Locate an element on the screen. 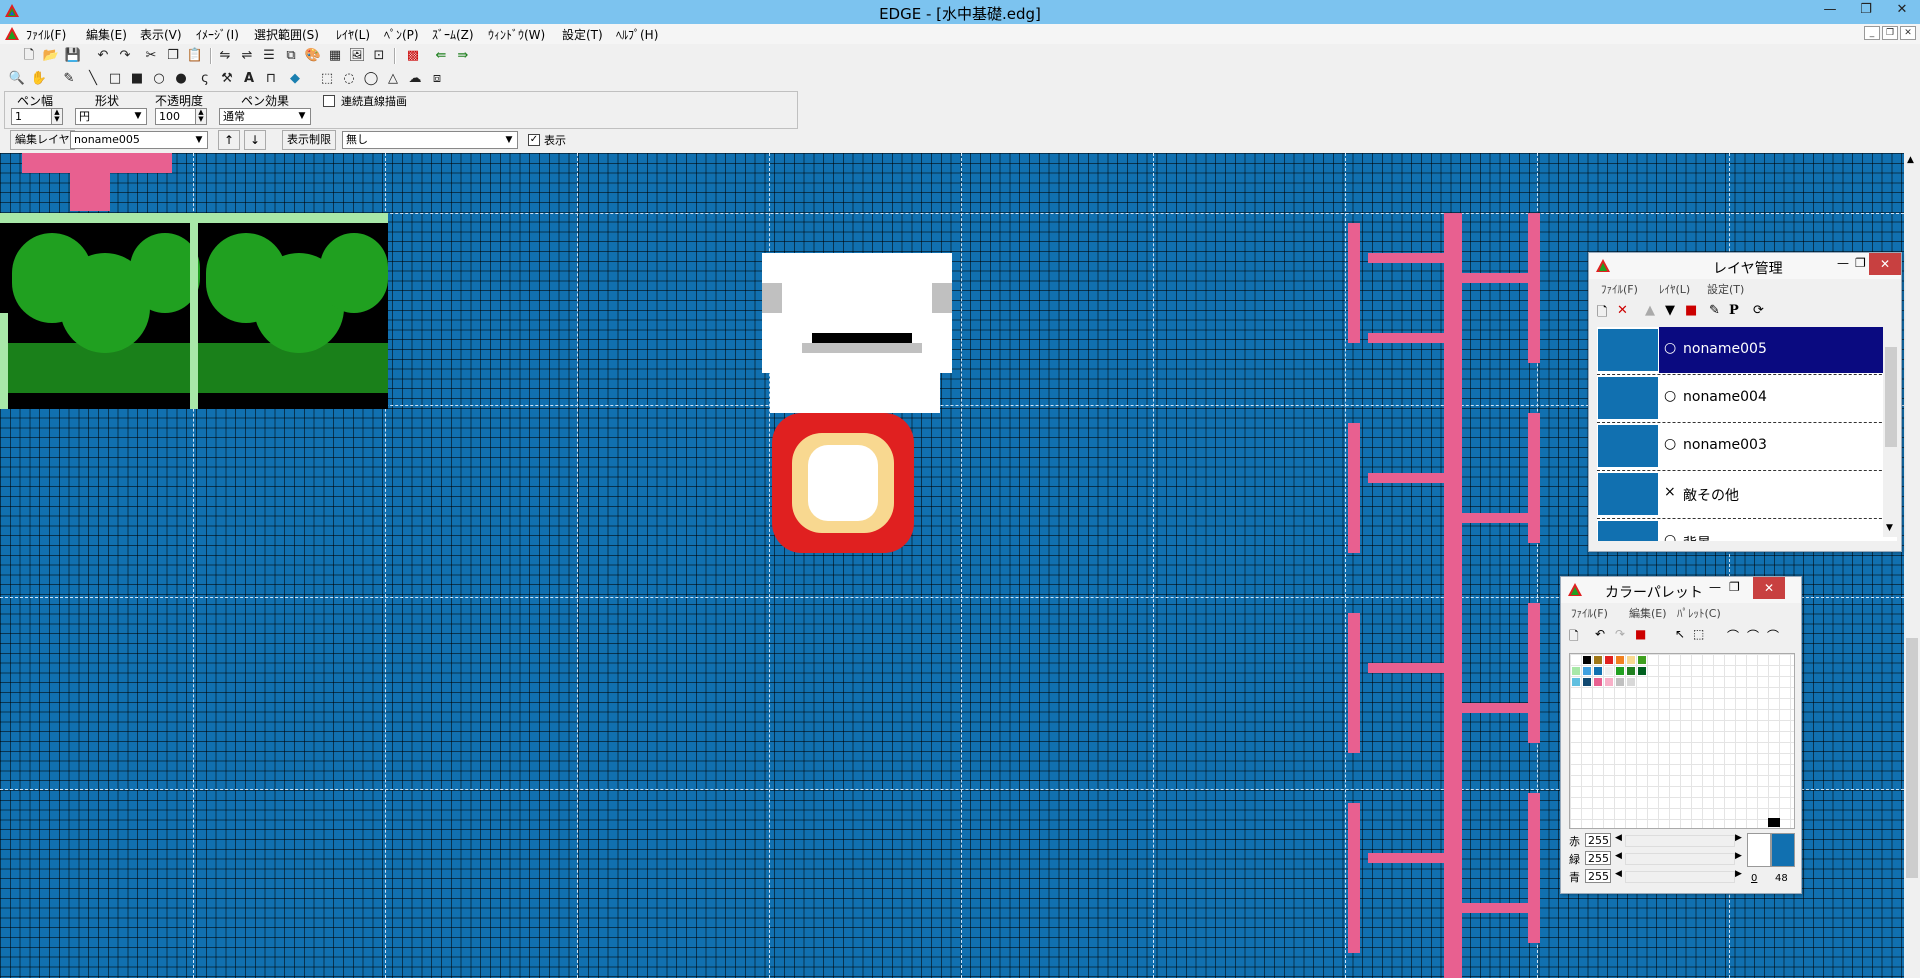  import-icon: ⇚ is located at coordinates (441, 56).